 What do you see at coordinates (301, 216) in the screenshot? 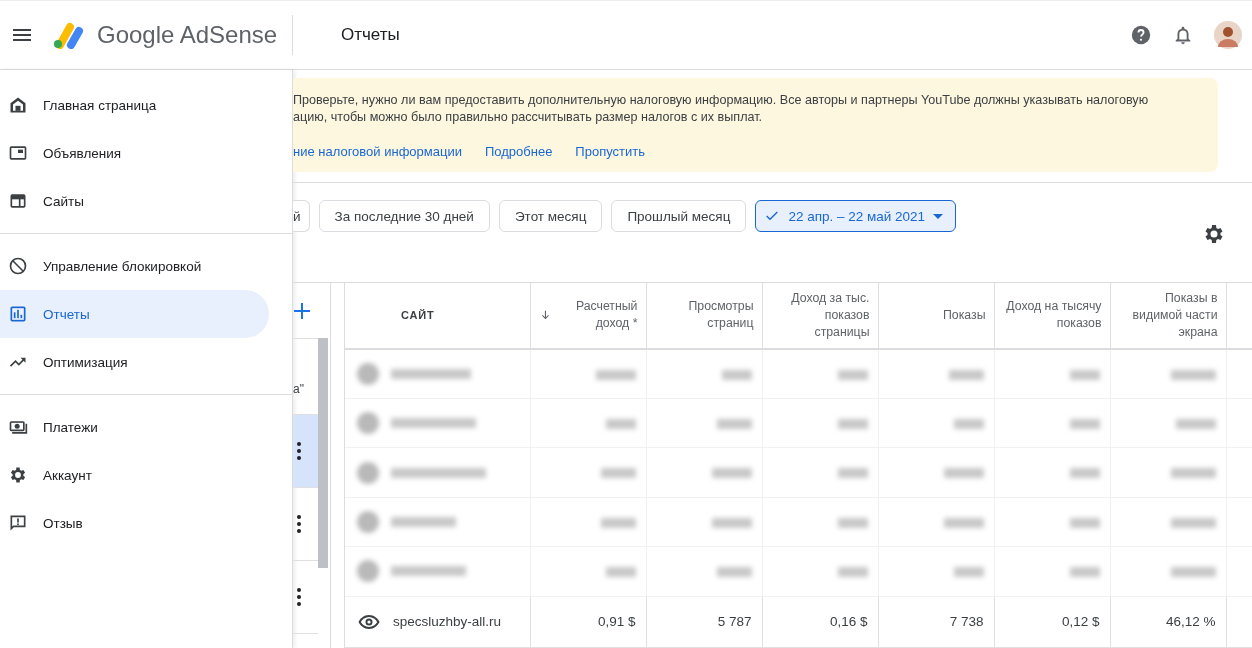
I see `date-chip: й` at bounding box center [301, 216].